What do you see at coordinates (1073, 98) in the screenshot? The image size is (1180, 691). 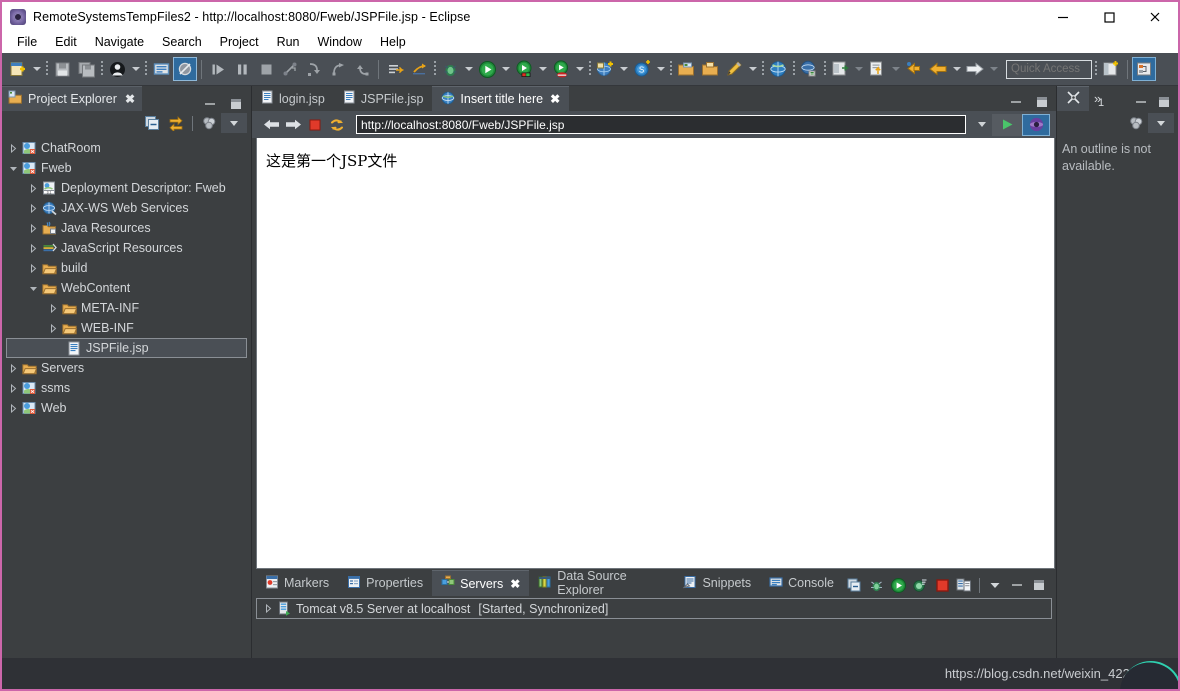 I see `tab-outline` at bounding box center [1073, 98].